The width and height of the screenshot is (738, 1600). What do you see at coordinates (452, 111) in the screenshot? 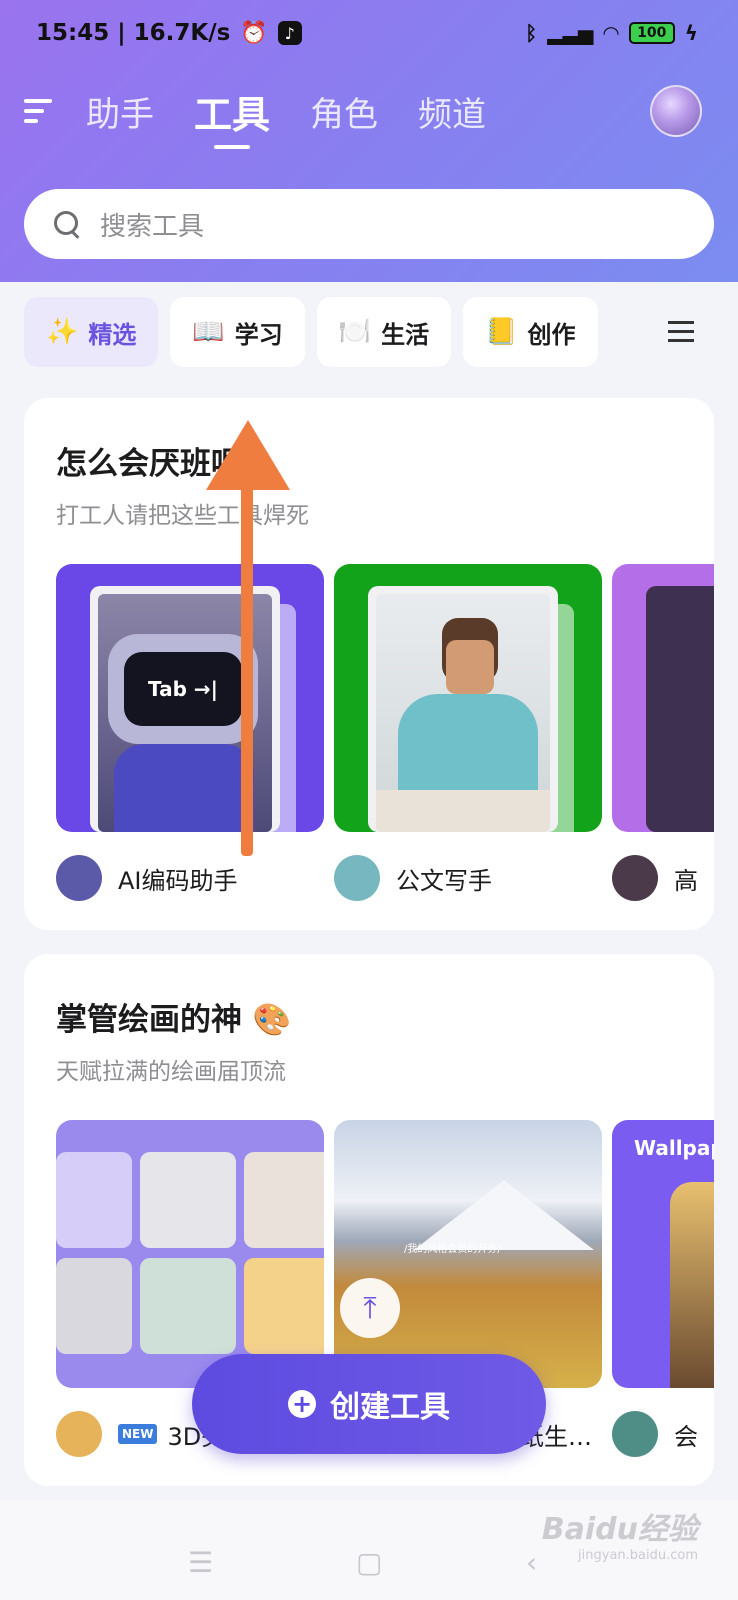
I see `tab-channels: 频道` at bounding box center [452, 111].